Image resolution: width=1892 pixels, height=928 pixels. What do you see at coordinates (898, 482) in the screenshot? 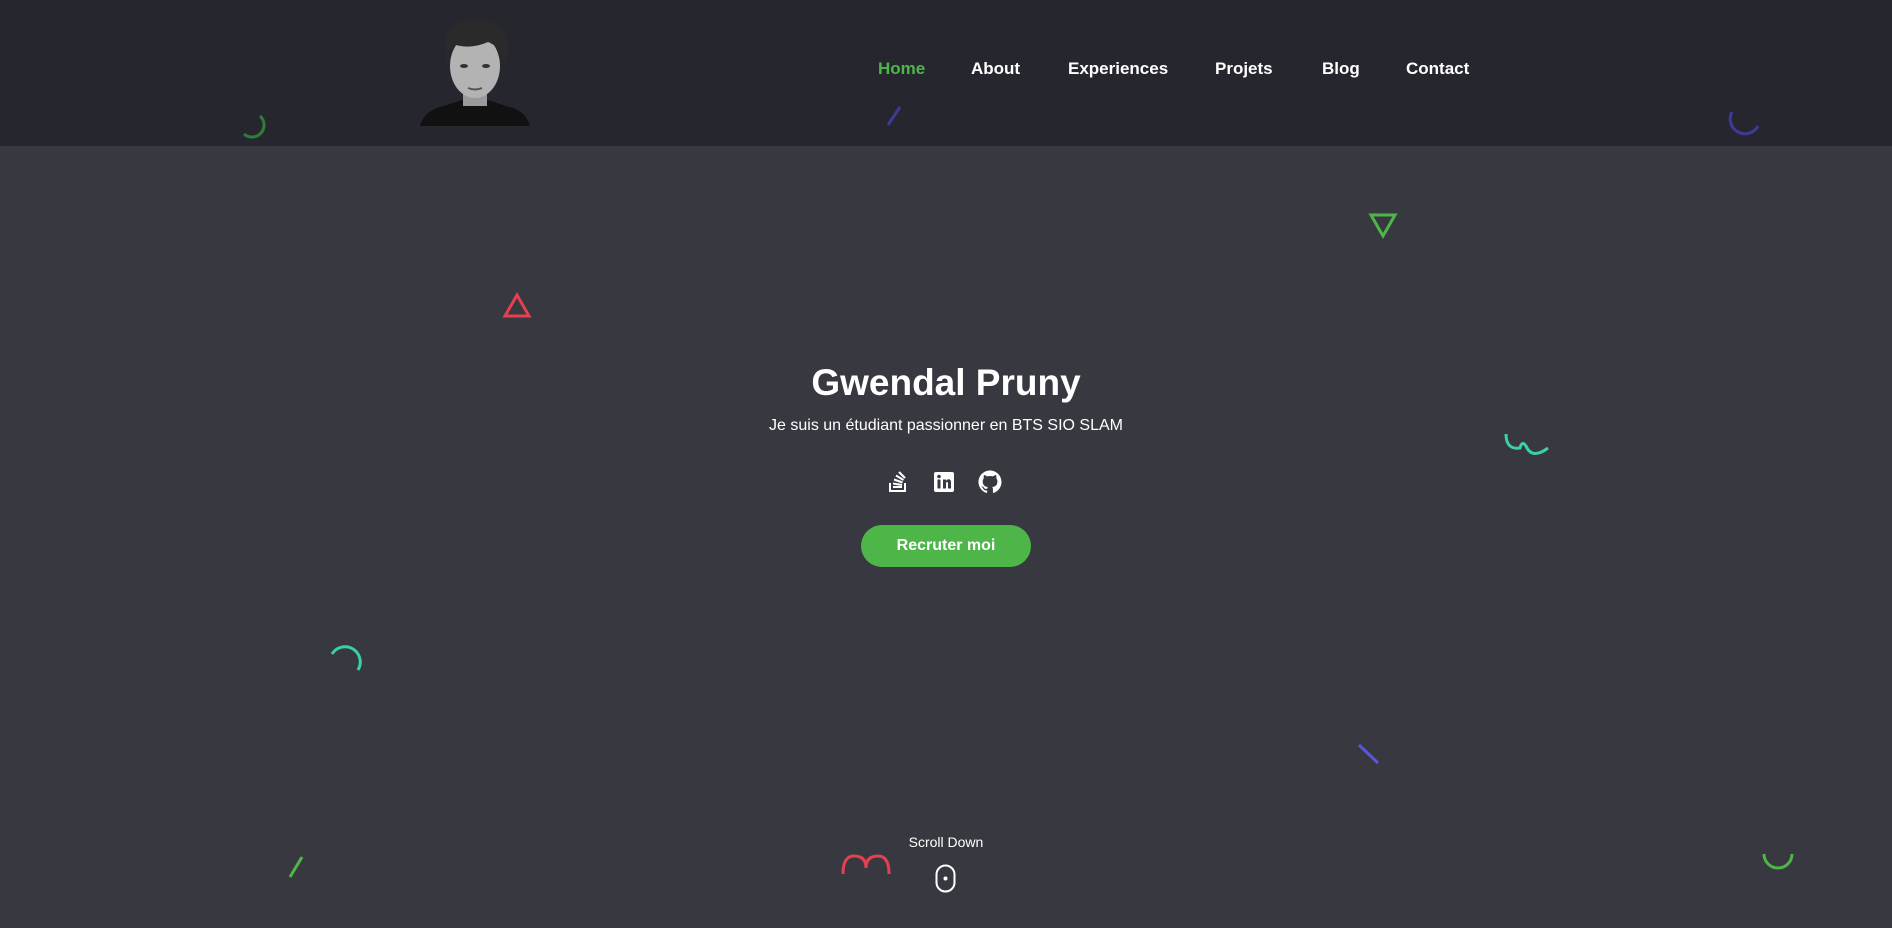
I see `stackoverflow-icon` at bounding box center [898, 482].